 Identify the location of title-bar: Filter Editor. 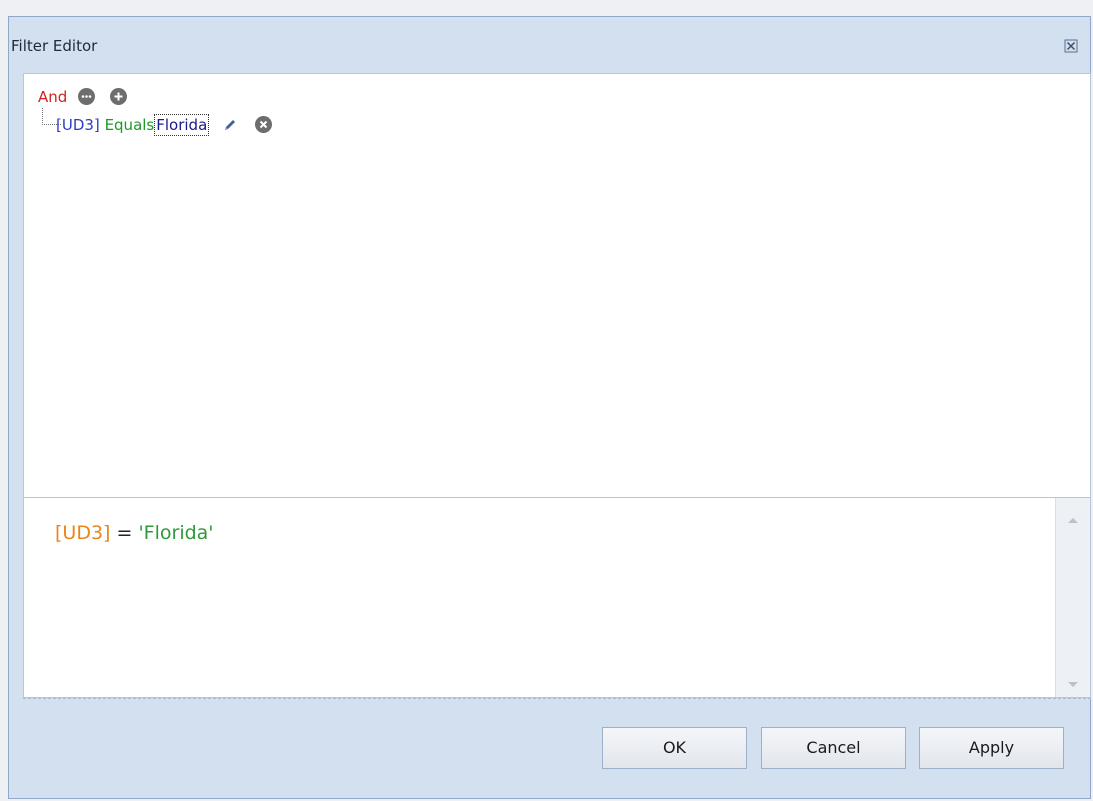
(549, 45).